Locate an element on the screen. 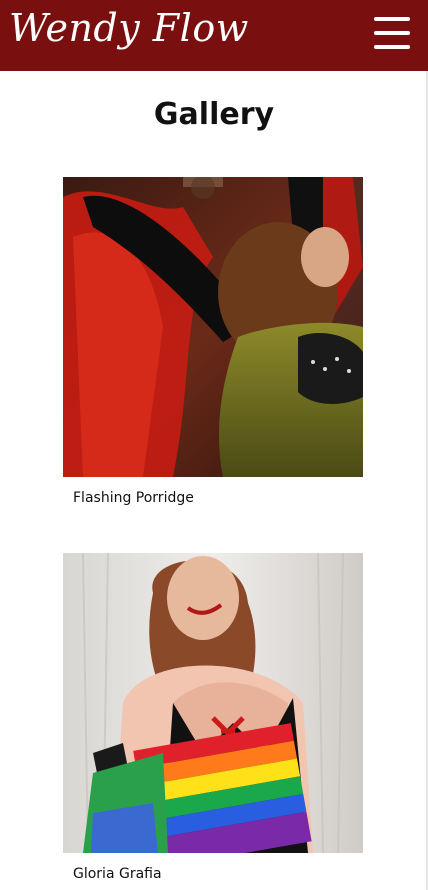  site-logo: Wendy Flow is located at coordinates (129, 28).